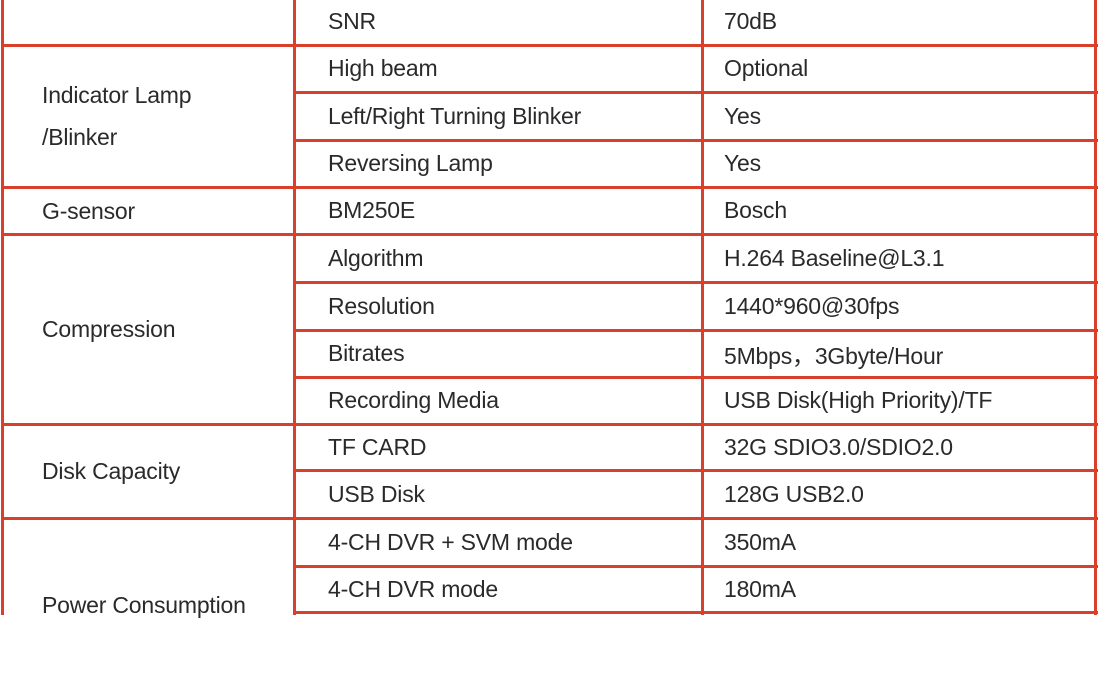 This screenshot has height=692, width=1100. I want to click on category-cell: Indicator Lamp /Blinker, so click(117, 116).